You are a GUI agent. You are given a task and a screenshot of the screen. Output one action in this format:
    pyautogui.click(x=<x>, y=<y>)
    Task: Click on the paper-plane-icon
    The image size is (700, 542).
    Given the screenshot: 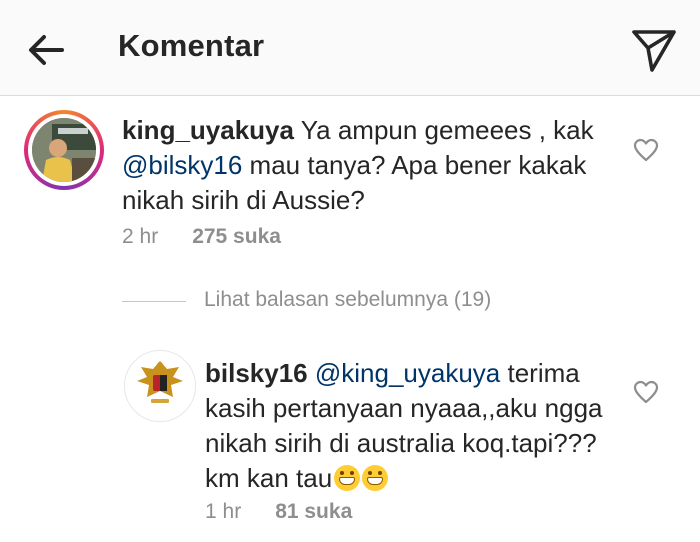 What is the action you would take?
    pyautogui.click(x=654, y=50)
    